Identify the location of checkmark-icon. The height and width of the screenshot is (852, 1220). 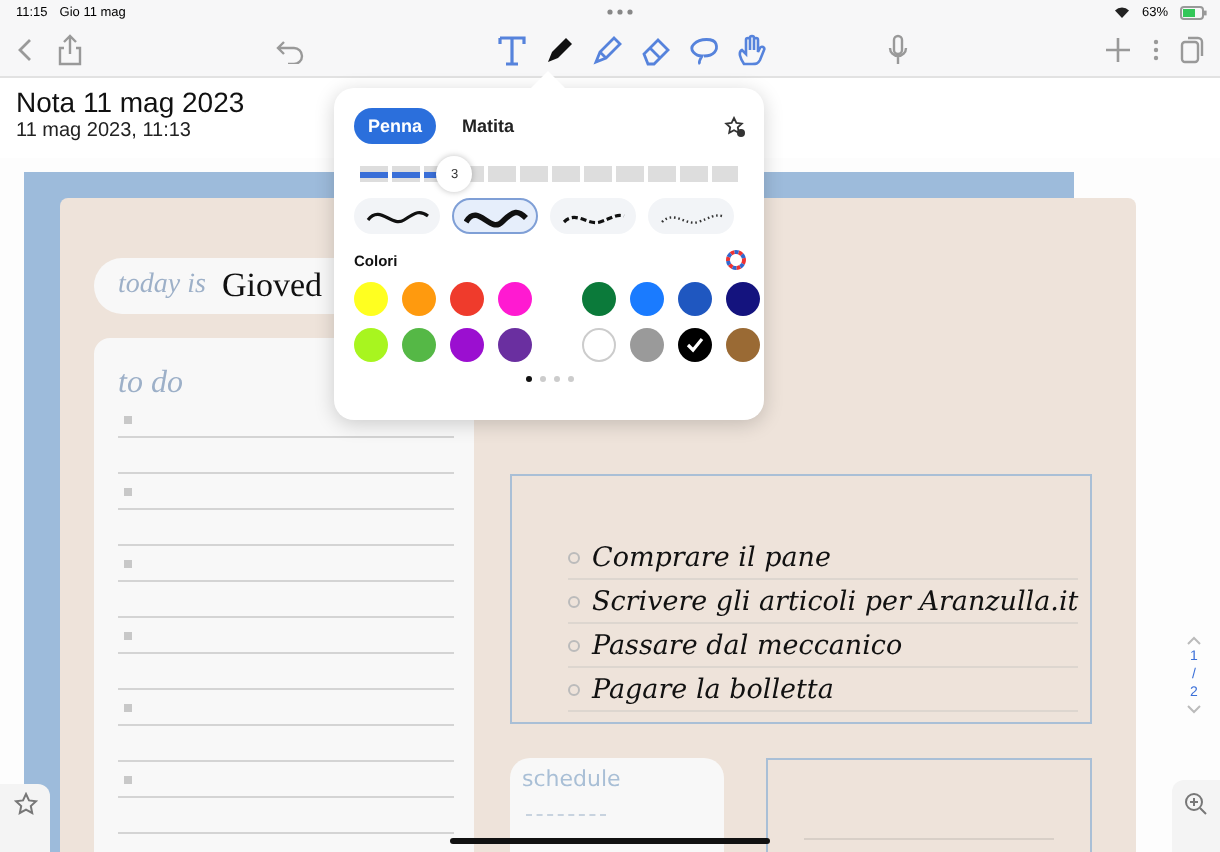
(695, 345).